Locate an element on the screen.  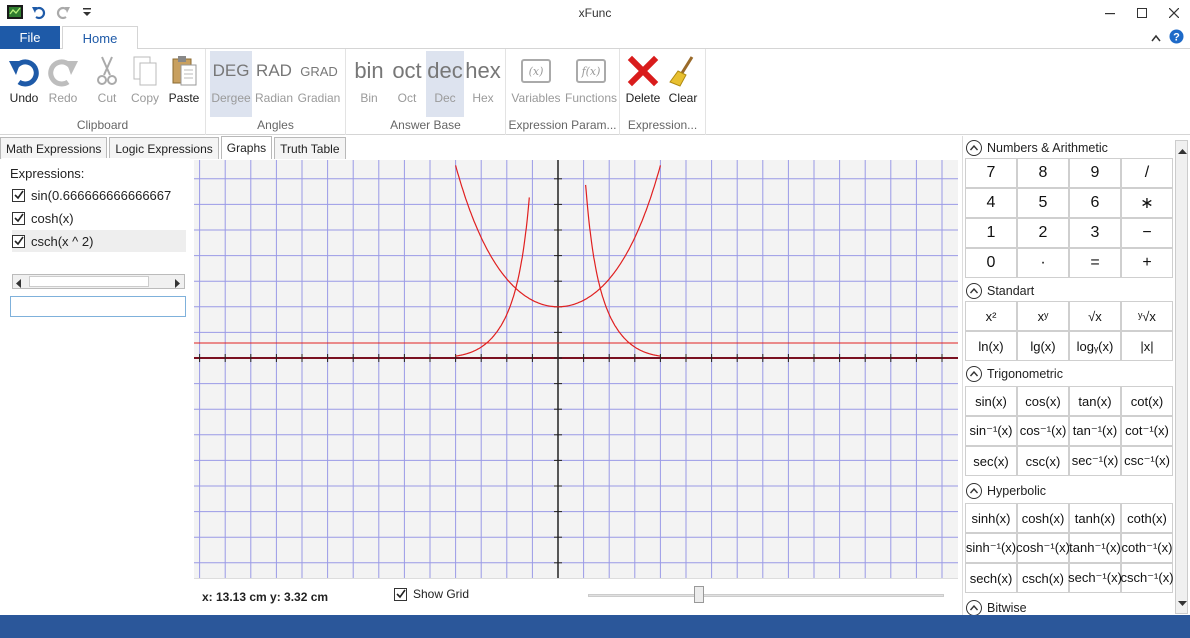
keypad-key: cos⁻¹(x) is located at coordinates (1043, 431).